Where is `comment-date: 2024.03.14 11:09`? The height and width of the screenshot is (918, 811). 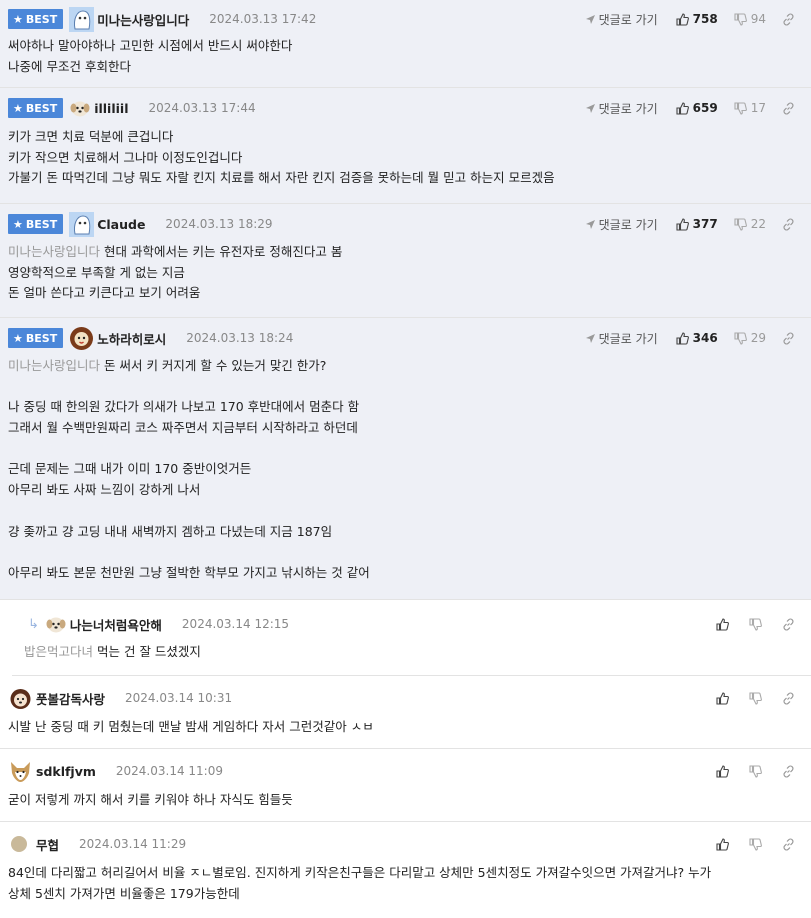
comment-date: 2024.03.14 11:09 is located at coordinates (169, 771).